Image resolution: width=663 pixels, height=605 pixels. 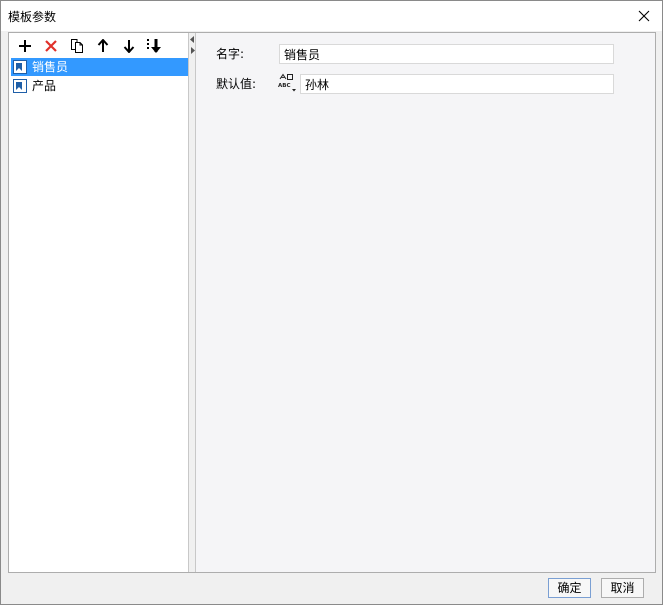 What do you see at coordinates (50, 67) in the screenshot?
I see `tree-item-label: 销售员` at bounding box center [50, 67].